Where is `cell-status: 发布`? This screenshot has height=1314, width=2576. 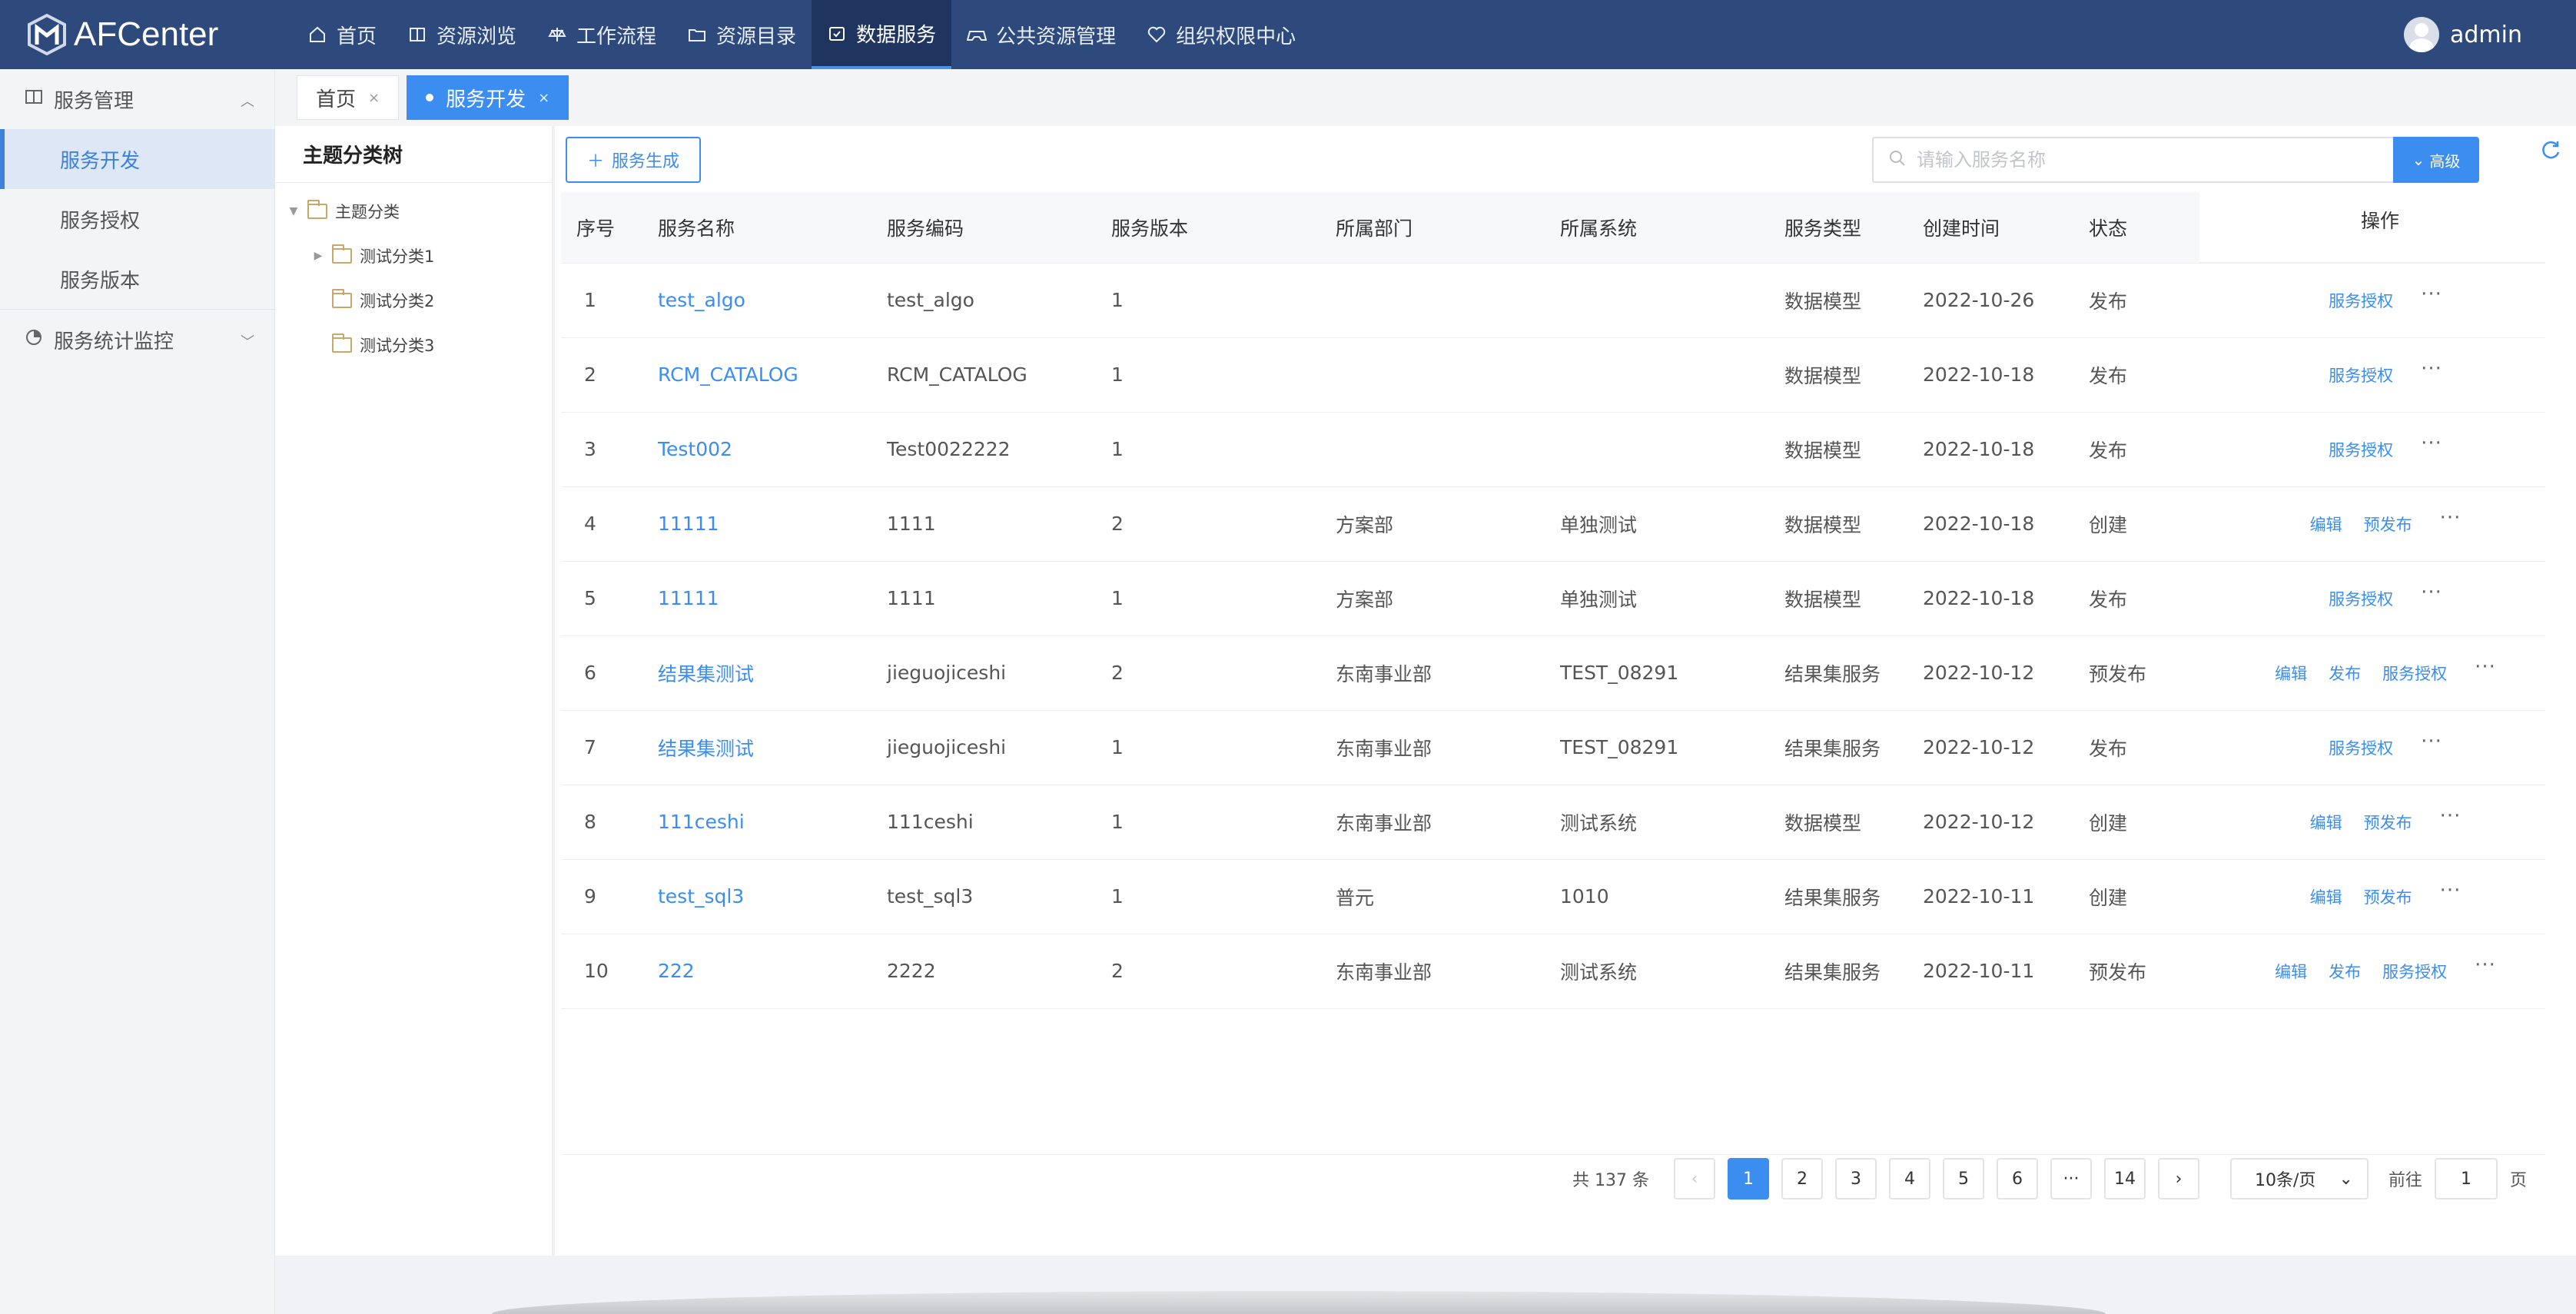 cell-status: 发布 is located at coordinates (2136, 449).